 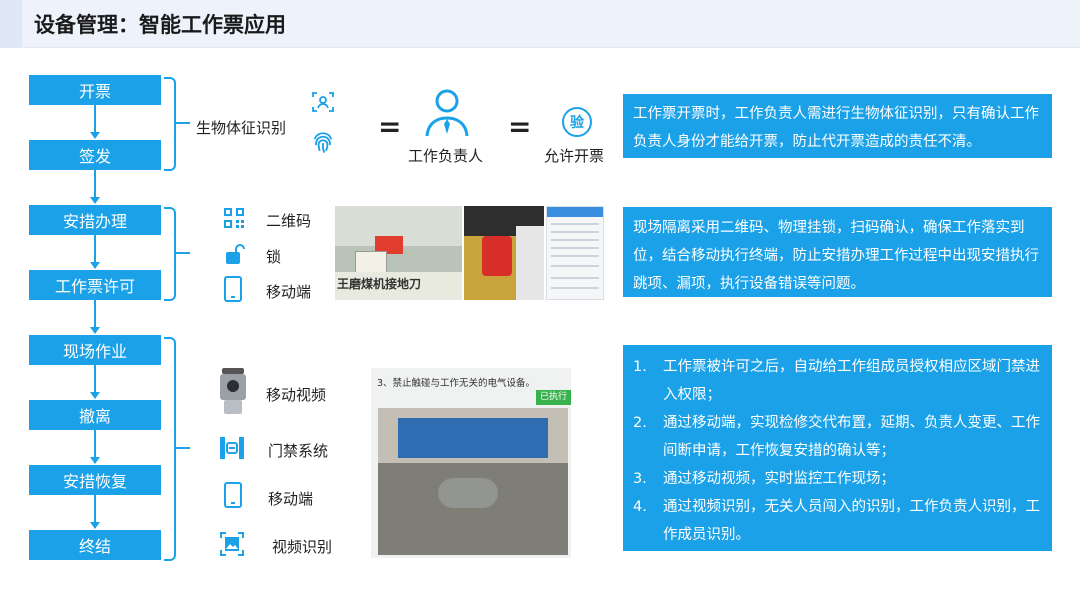 I want to click on qr-code-icon, so click(x=234, y=218).